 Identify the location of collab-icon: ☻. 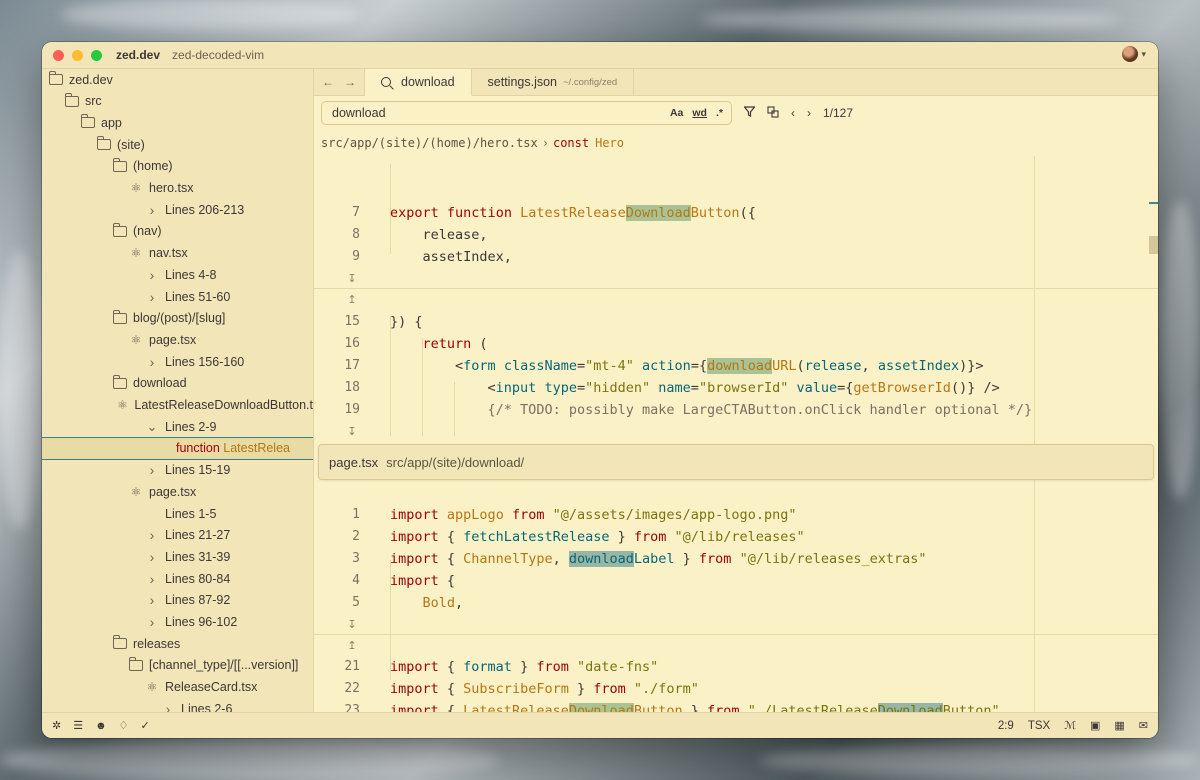
(101, 726).